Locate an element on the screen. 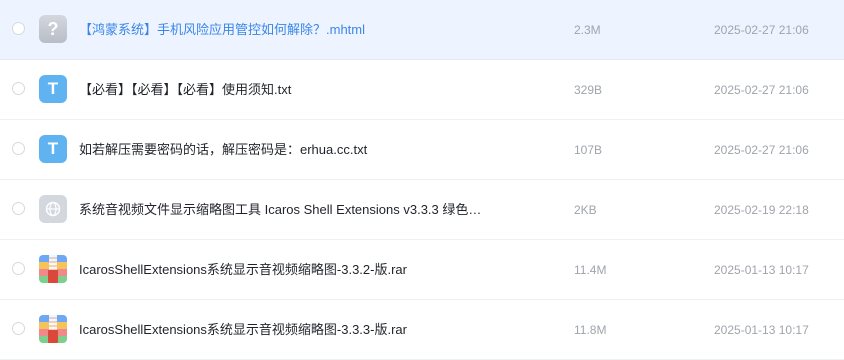 Image resolution: width=844 pixels, height=360 pixels. file-size: 11.8M is located at coordinates (590, 330).